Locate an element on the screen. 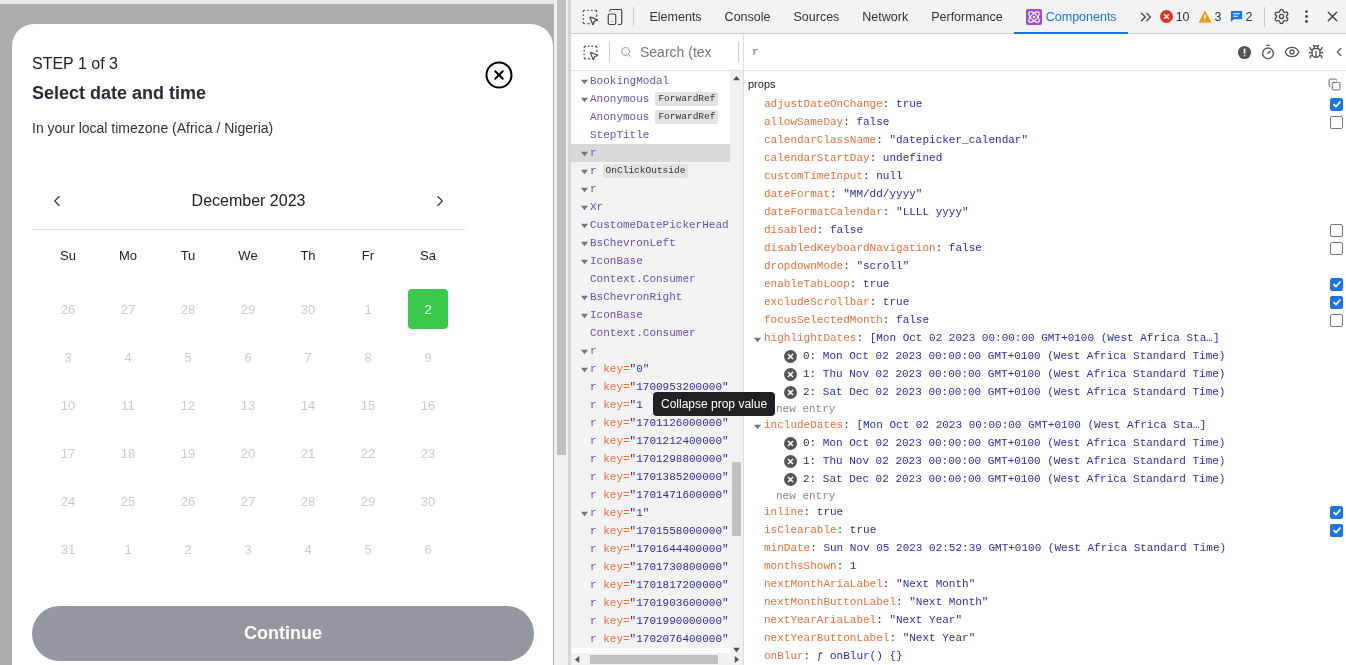 The height and width of the screenshot is (665, 1346). weekday-label: We is located at coordinates (248, 255).